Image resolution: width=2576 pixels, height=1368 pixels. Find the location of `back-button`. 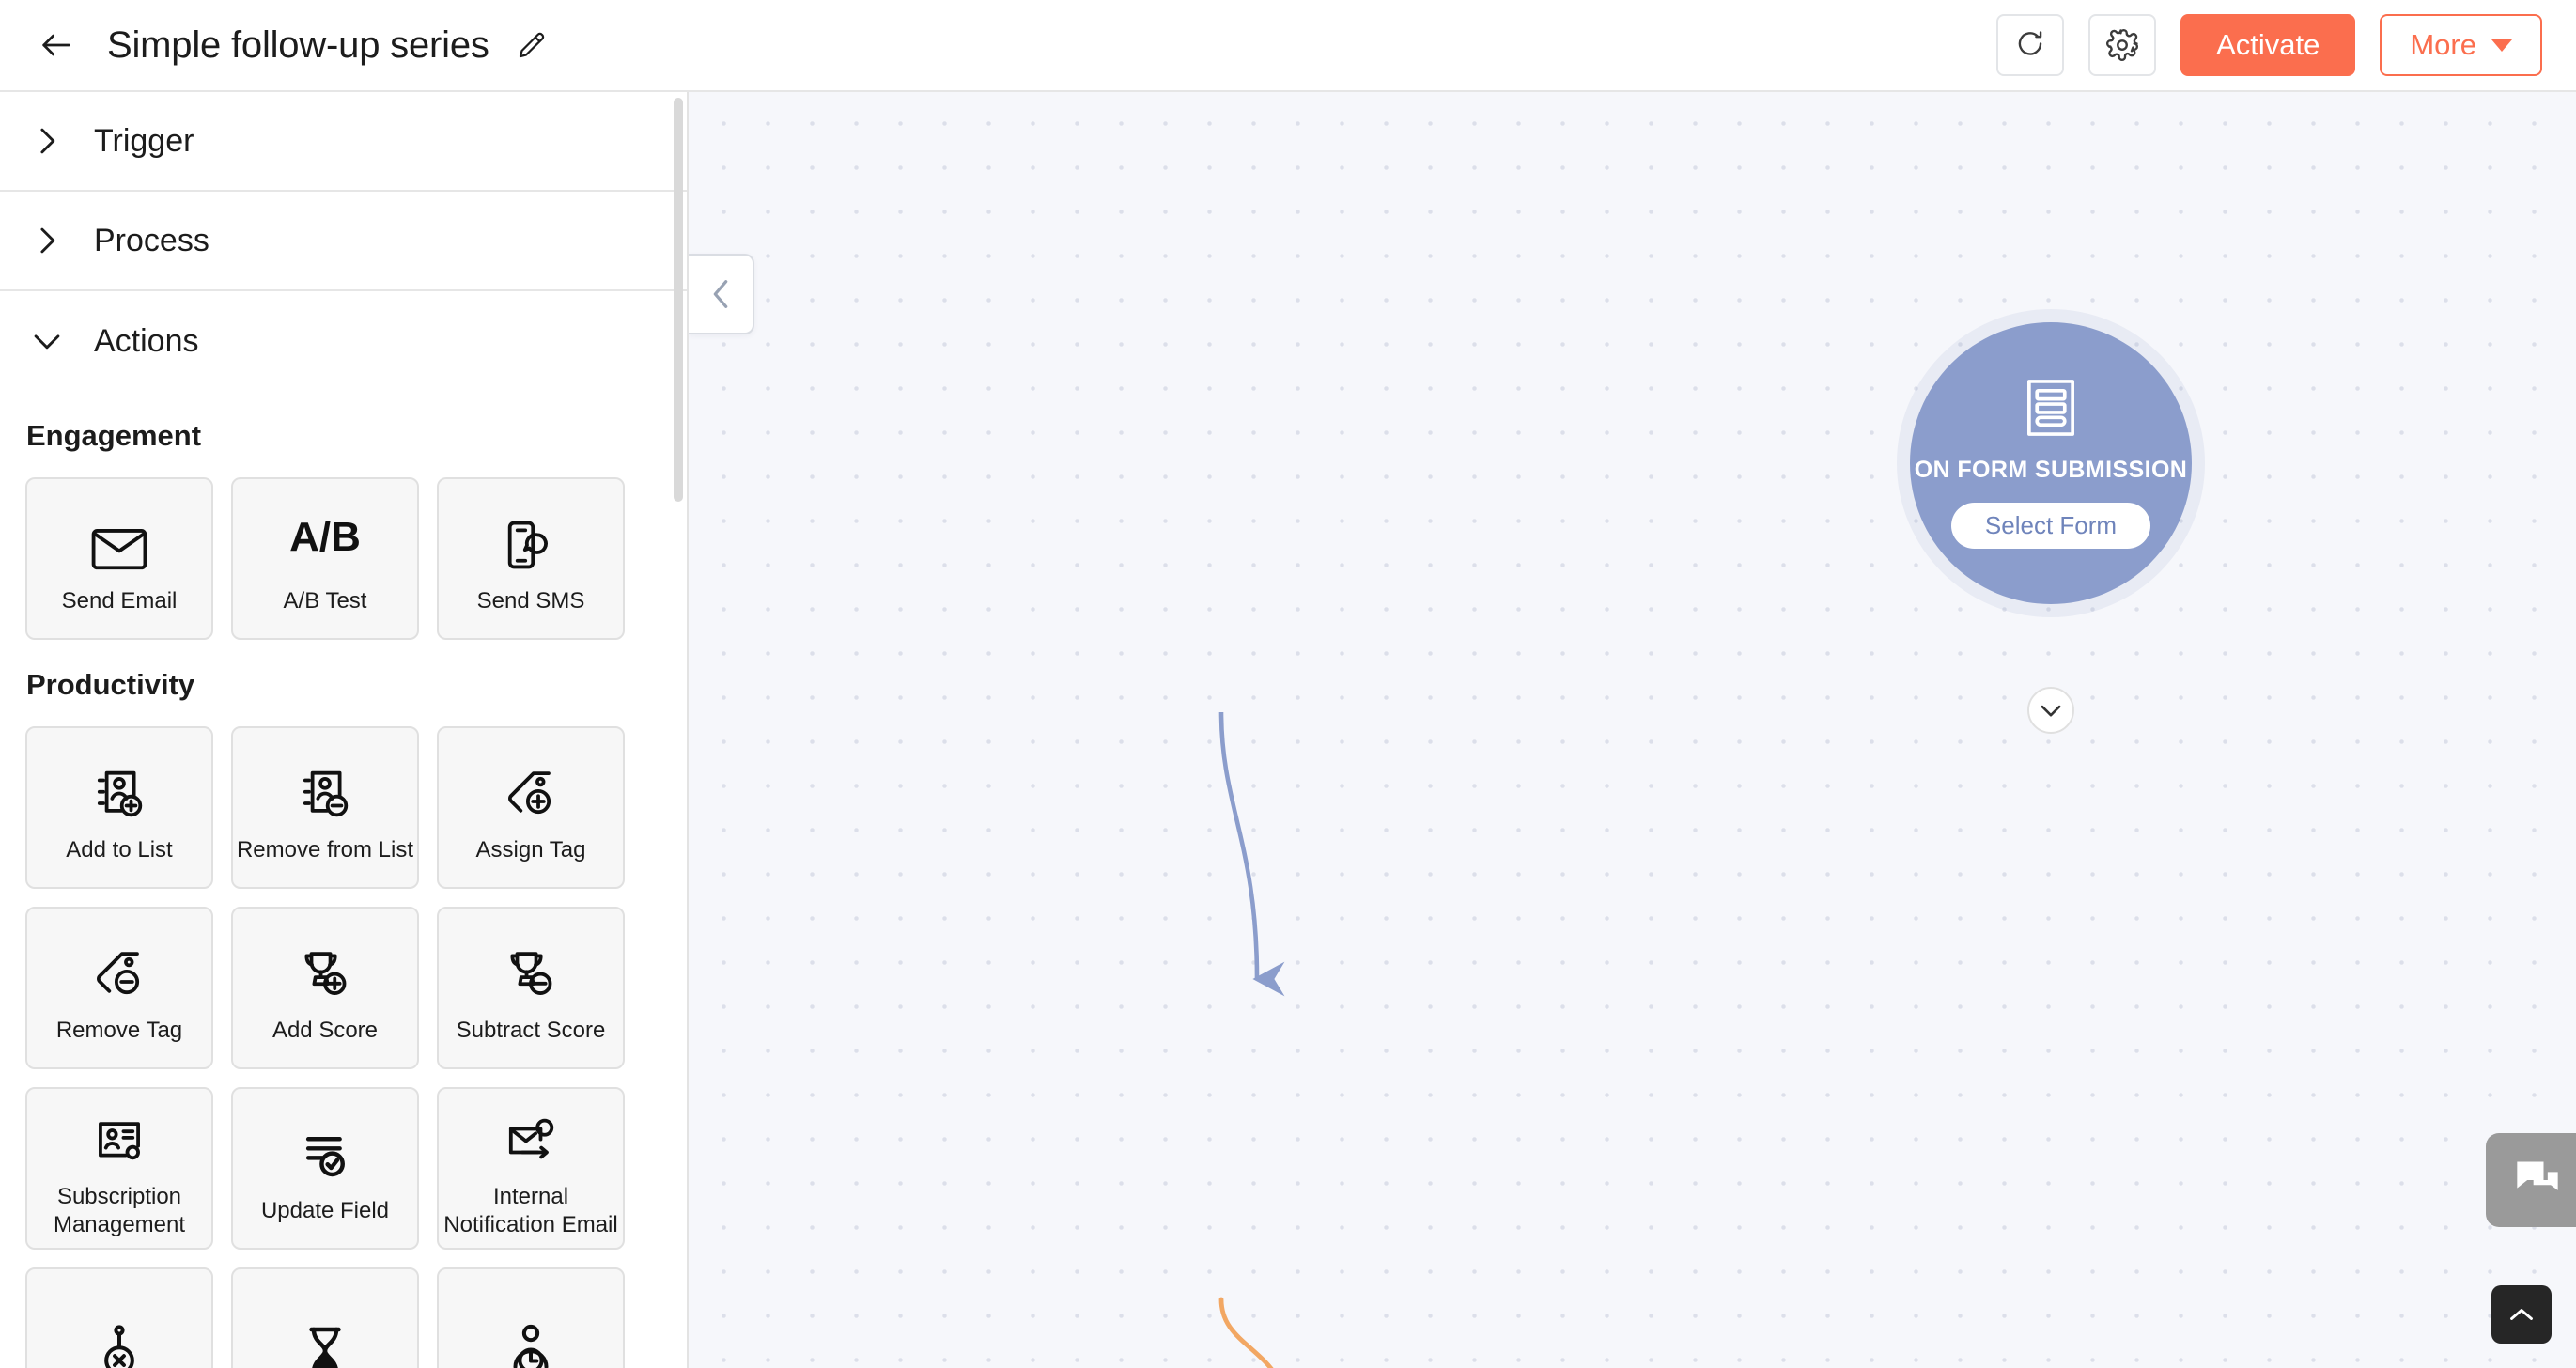

back-button is located at coordinates (56, 46).